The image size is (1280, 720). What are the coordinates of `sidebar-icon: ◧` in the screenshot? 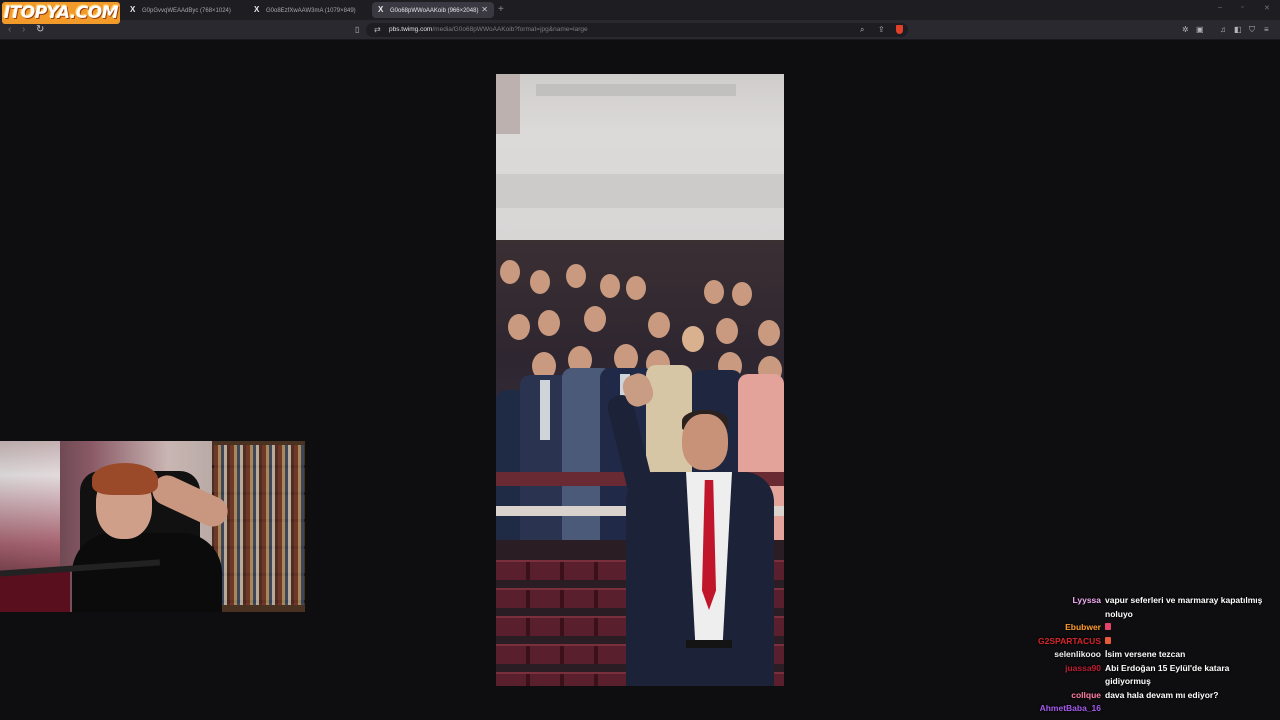 It's located at (1238, 30).